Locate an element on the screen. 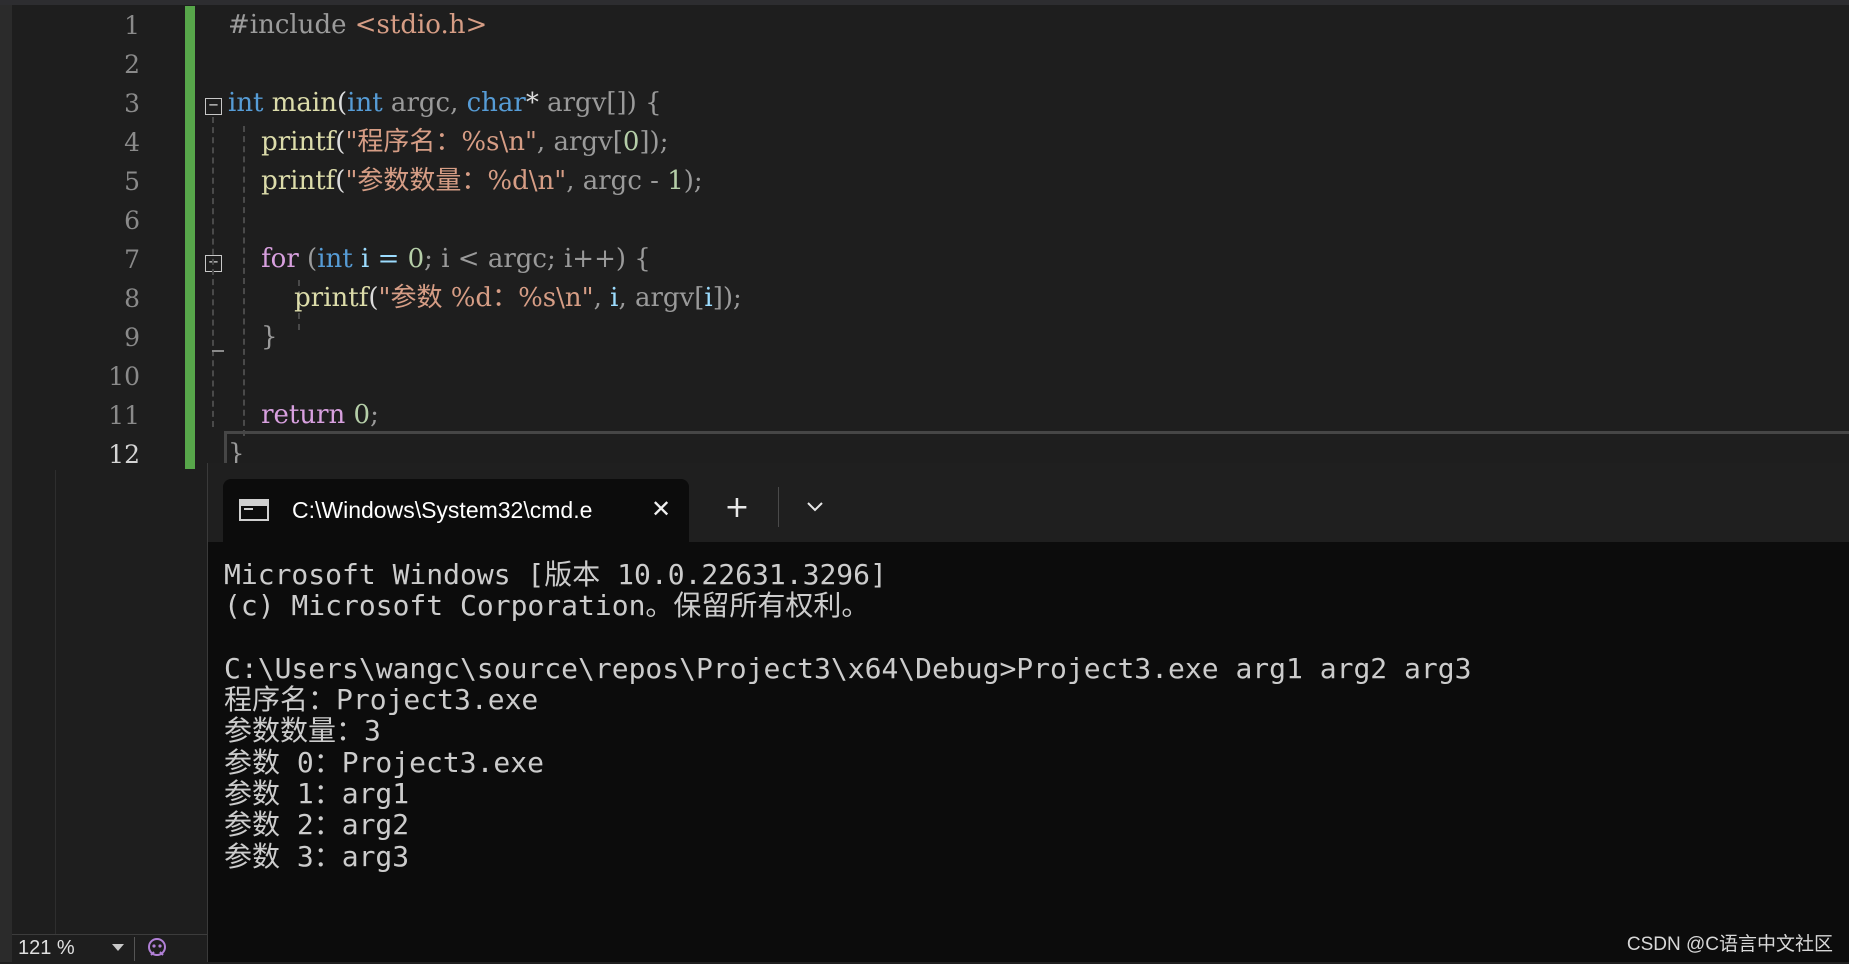 The image size is (1849, 964). code-line: printf("参数 %d：%s\n", i, argv[i]); is located at coordinates (1028, 298).